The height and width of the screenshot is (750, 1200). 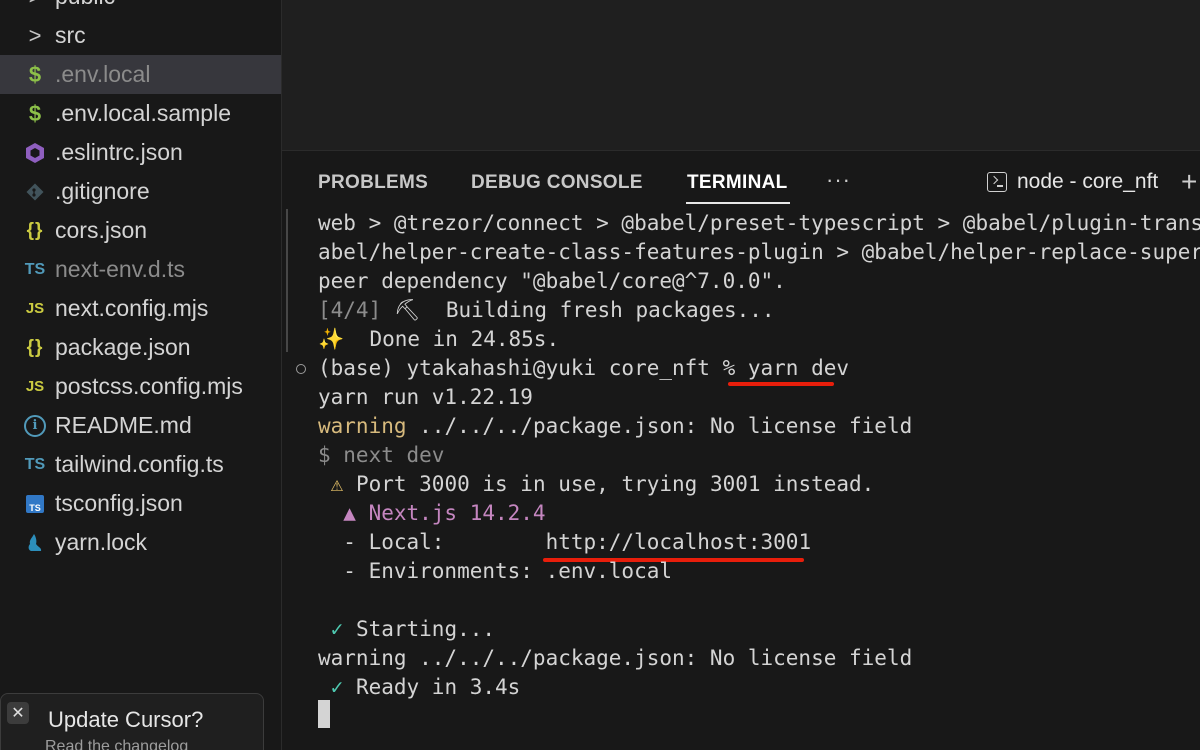 What do you see at coordinates (331, 339) in the screenshot?
I see `sparkle-icon: ✨` at bounding box center [331, 339].